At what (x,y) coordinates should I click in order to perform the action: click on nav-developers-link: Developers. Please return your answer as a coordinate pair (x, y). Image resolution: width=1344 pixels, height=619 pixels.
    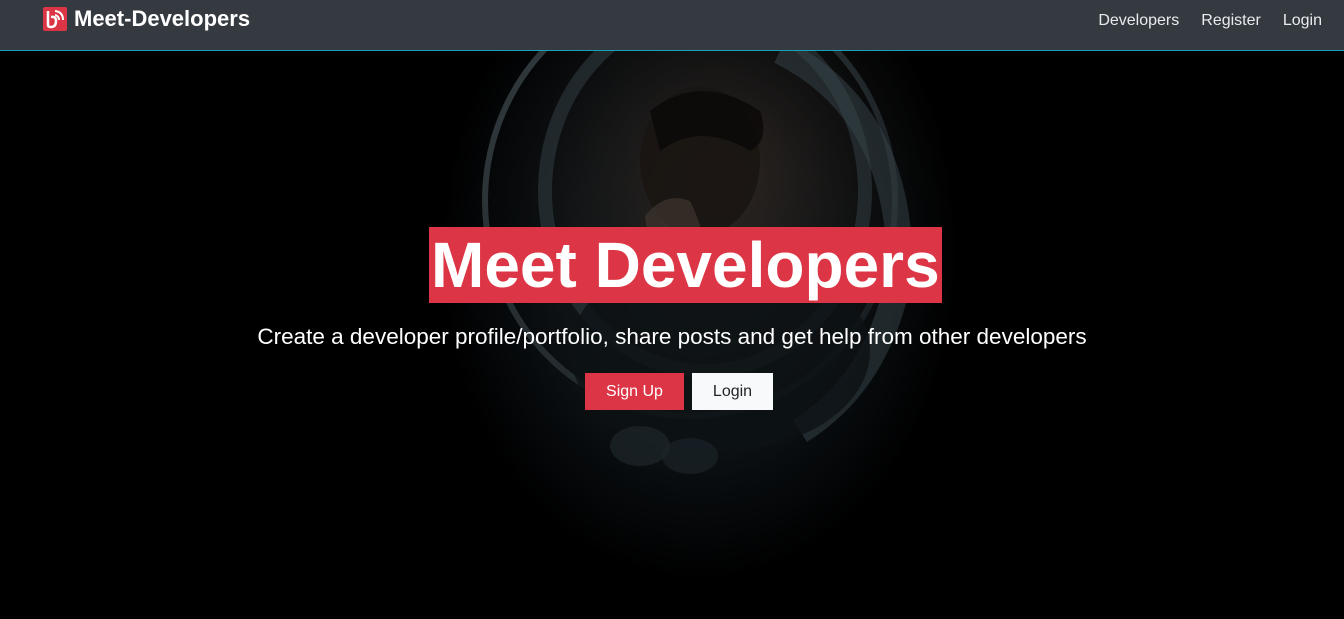
    Looking at the image, I should click on (1138, 21).